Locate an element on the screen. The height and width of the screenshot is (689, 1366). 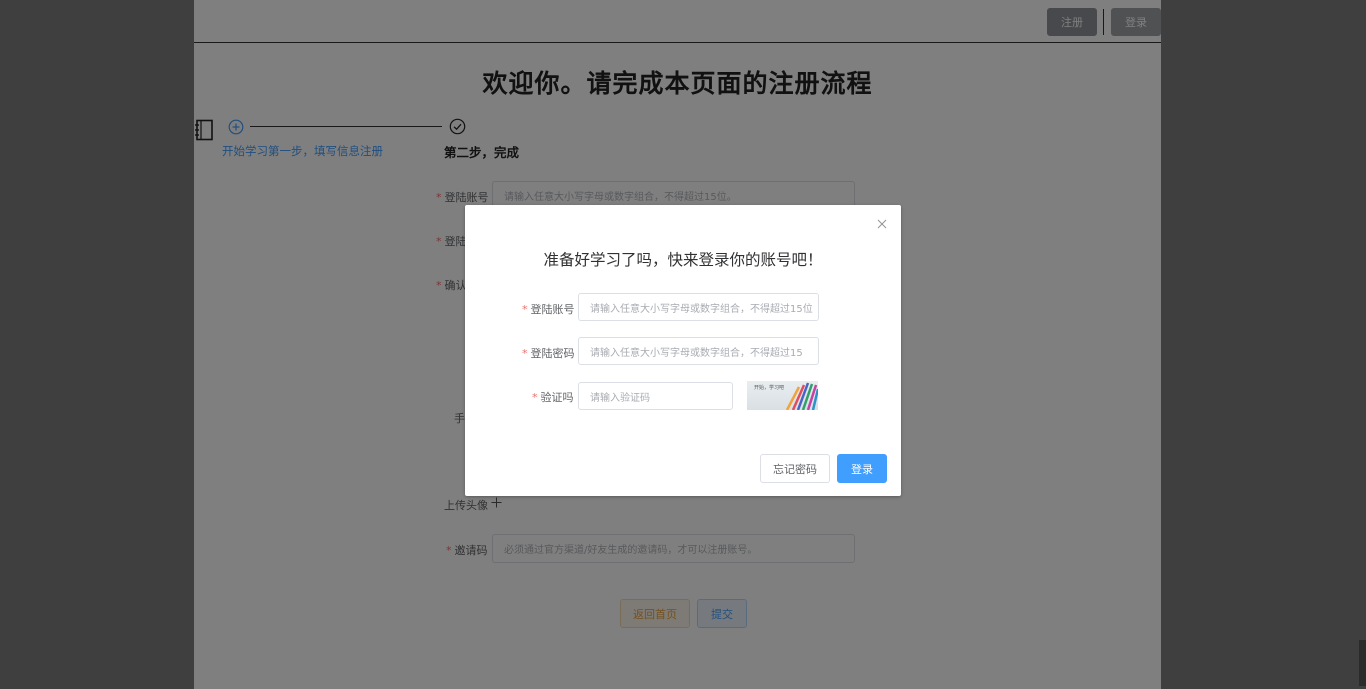
dialog-login-button: 登录 is located at coordinates (862, 468).